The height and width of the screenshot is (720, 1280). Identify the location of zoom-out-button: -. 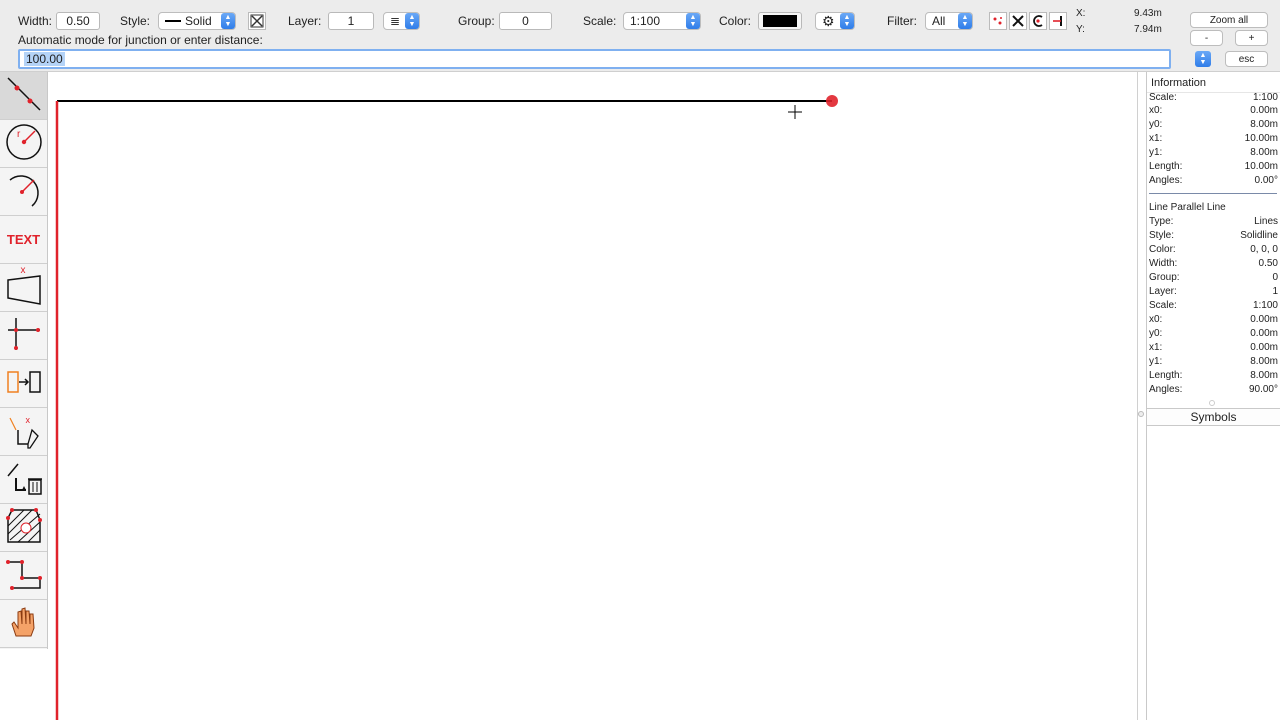
(1206, 38).